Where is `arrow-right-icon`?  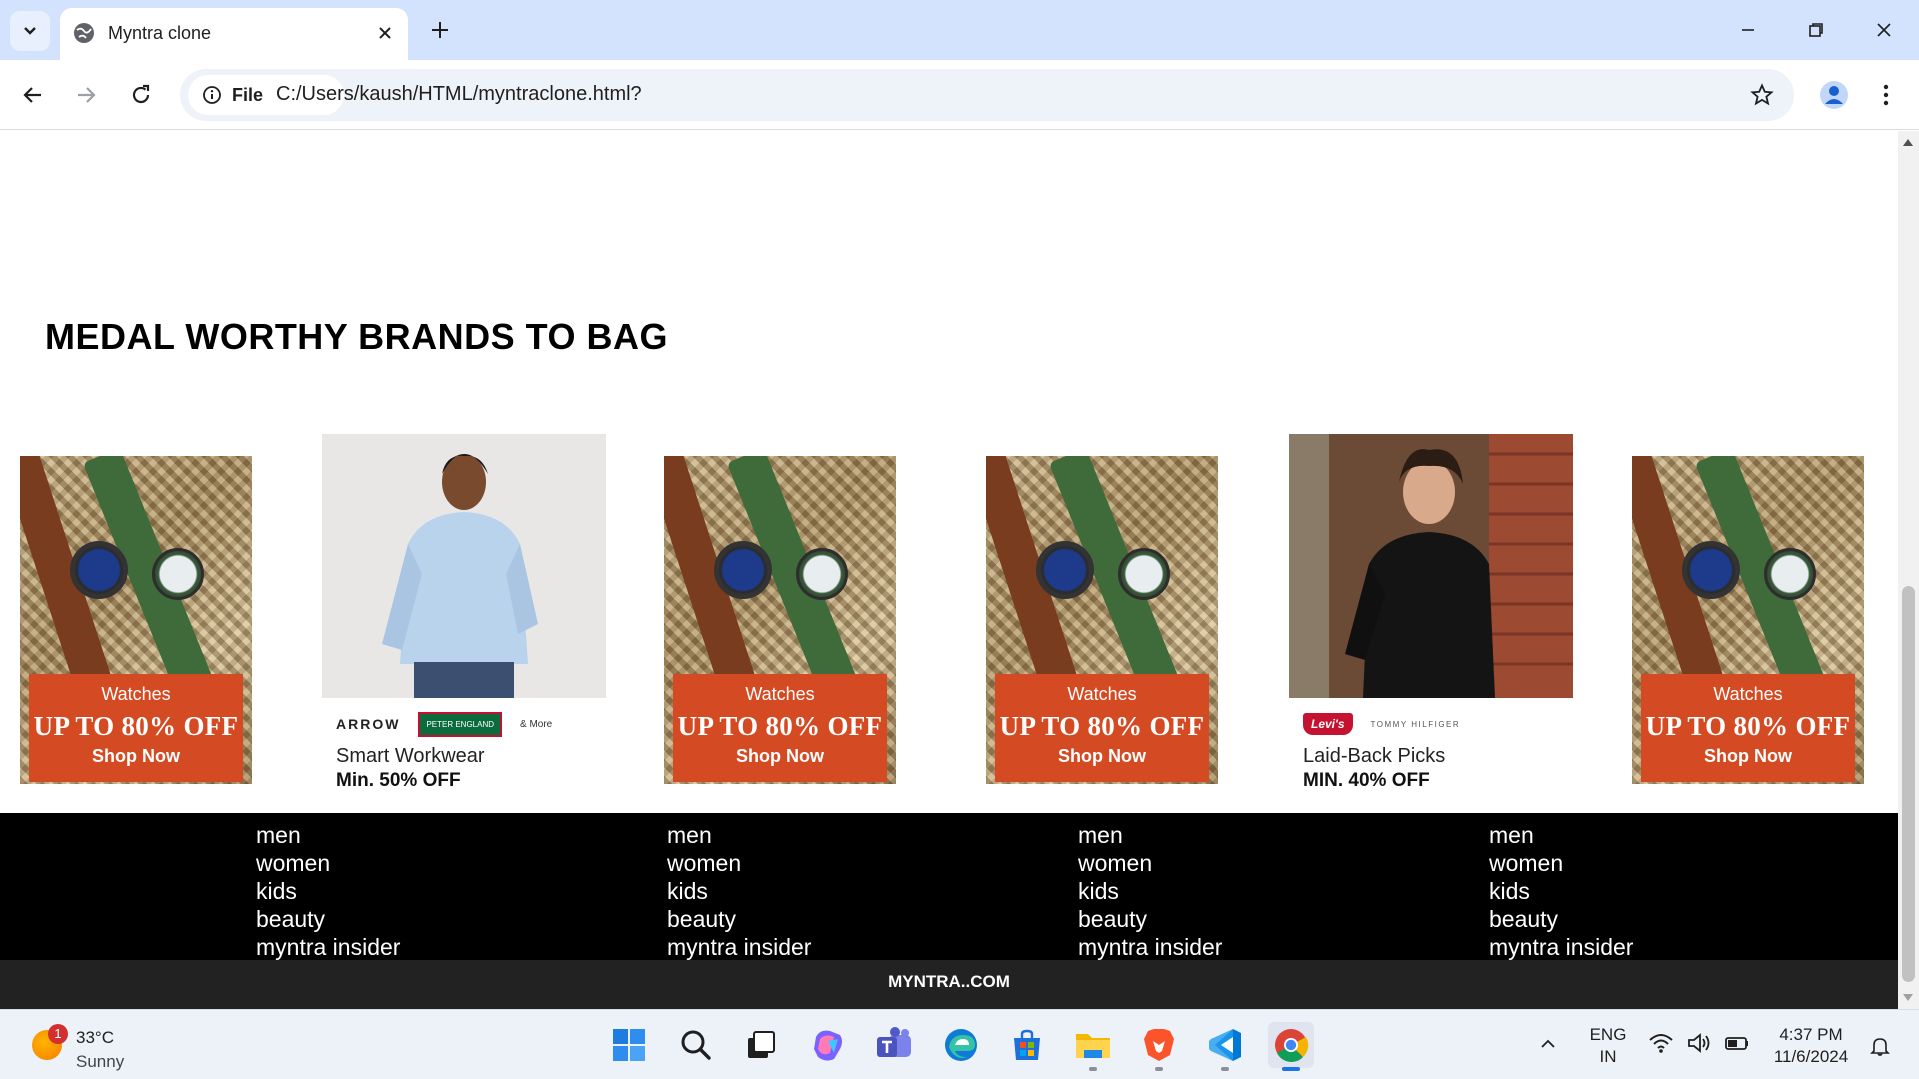
arrow-right-icon is located at coordinates (87, 95).